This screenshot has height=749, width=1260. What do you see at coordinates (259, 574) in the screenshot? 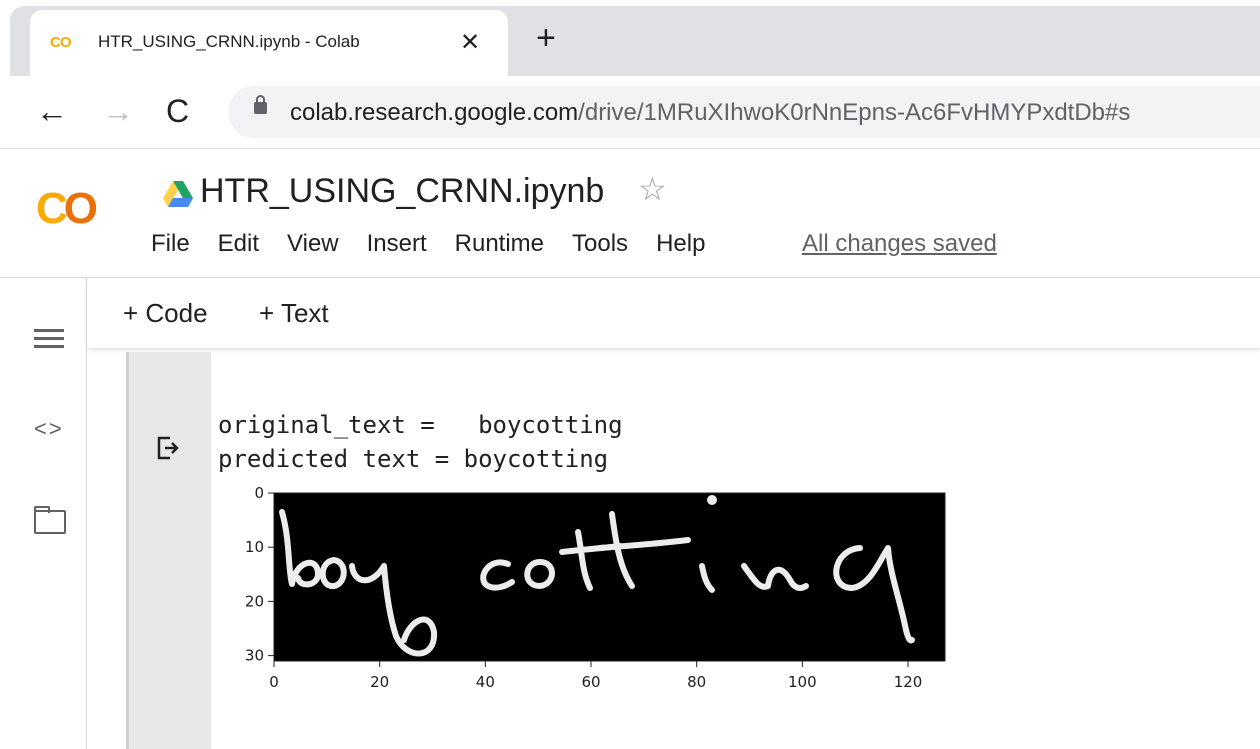
I see `y-axis-ticks: 0 10 20 30` at bounding box center [259, 574].